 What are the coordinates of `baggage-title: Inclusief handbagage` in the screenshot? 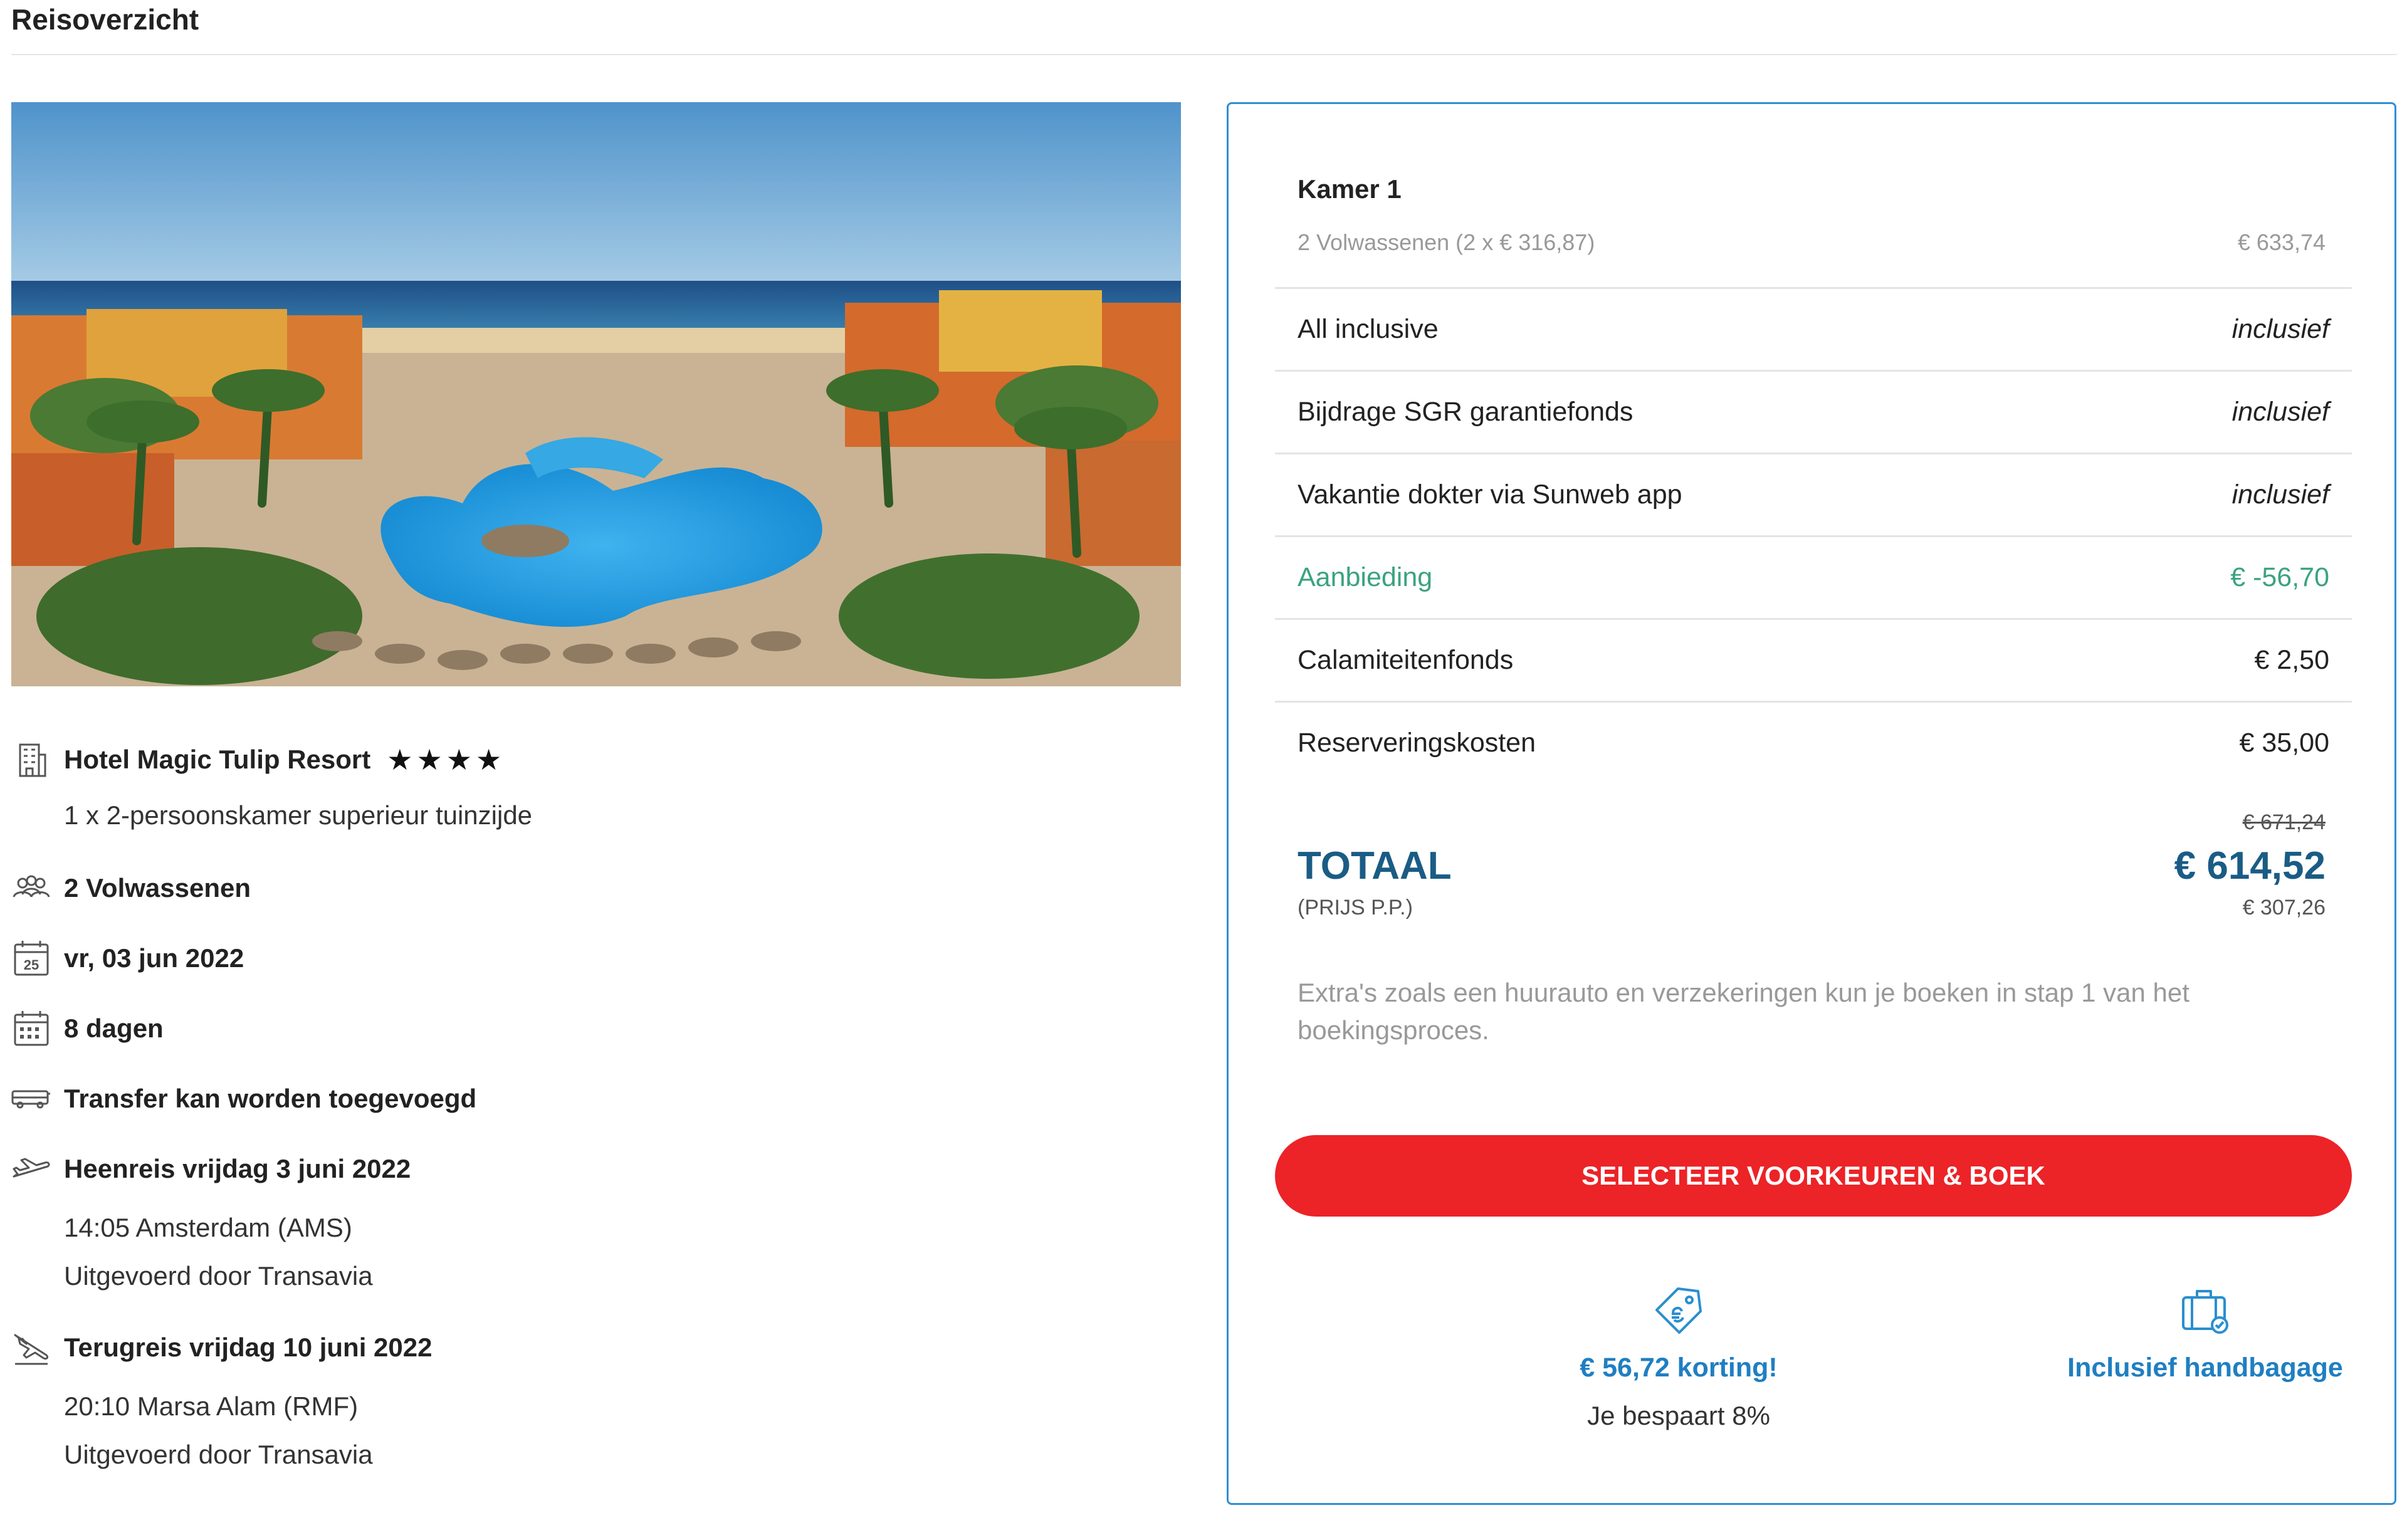 It's located at (2205, 1368).